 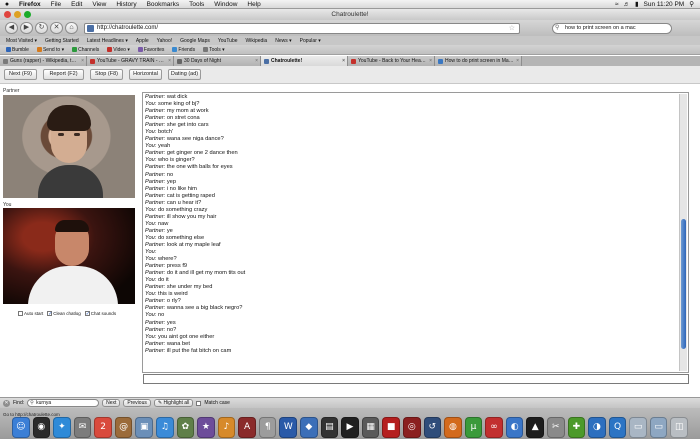 I want to click on bookmark-item: Latest Headlines ▾, so click(x=107, y=41).